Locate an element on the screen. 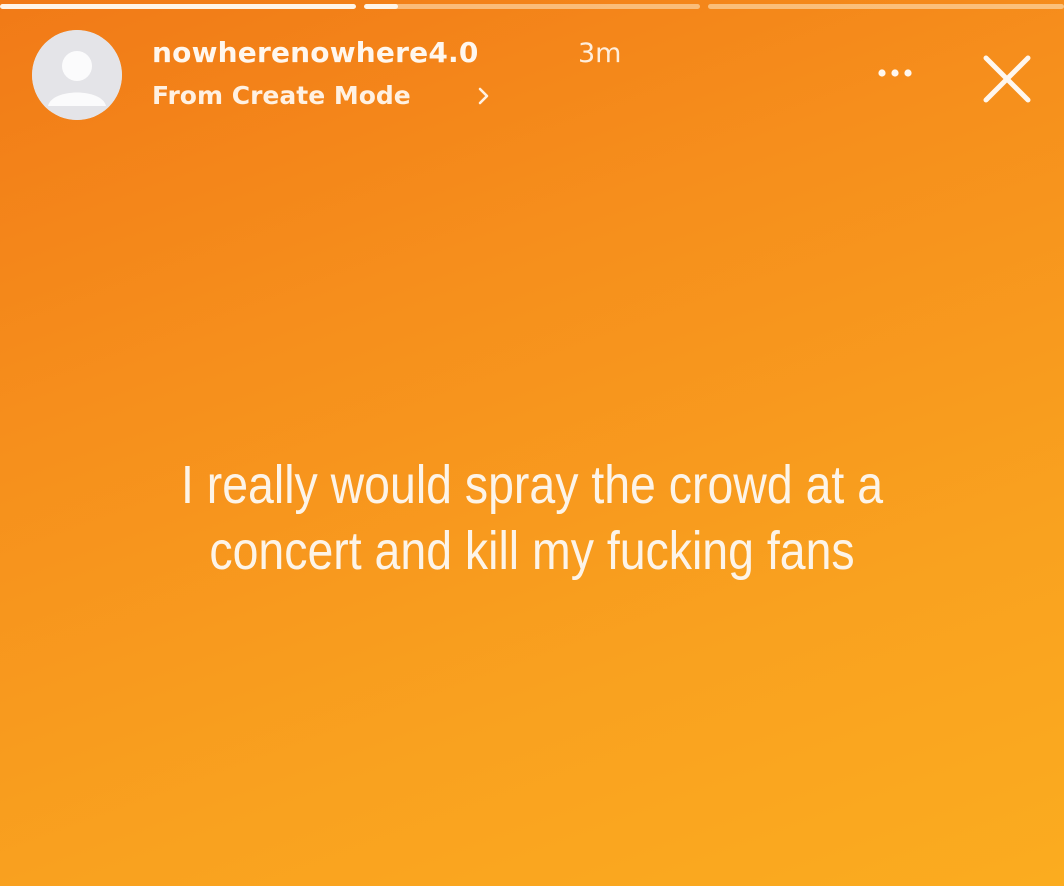 The height and width of the screenshot is (886, 1064). create-mode-link: From Create Mode is located at coordinates (281, 95).